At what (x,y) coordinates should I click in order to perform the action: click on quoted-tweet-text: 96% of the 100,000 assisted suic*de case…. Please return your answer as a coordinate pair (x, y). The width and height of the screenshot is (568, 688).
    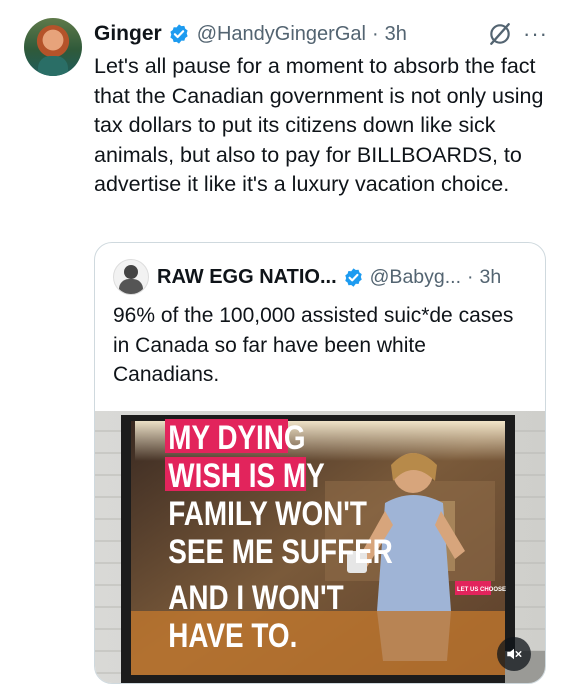
    Looking at the image, I should click on (316, 345).